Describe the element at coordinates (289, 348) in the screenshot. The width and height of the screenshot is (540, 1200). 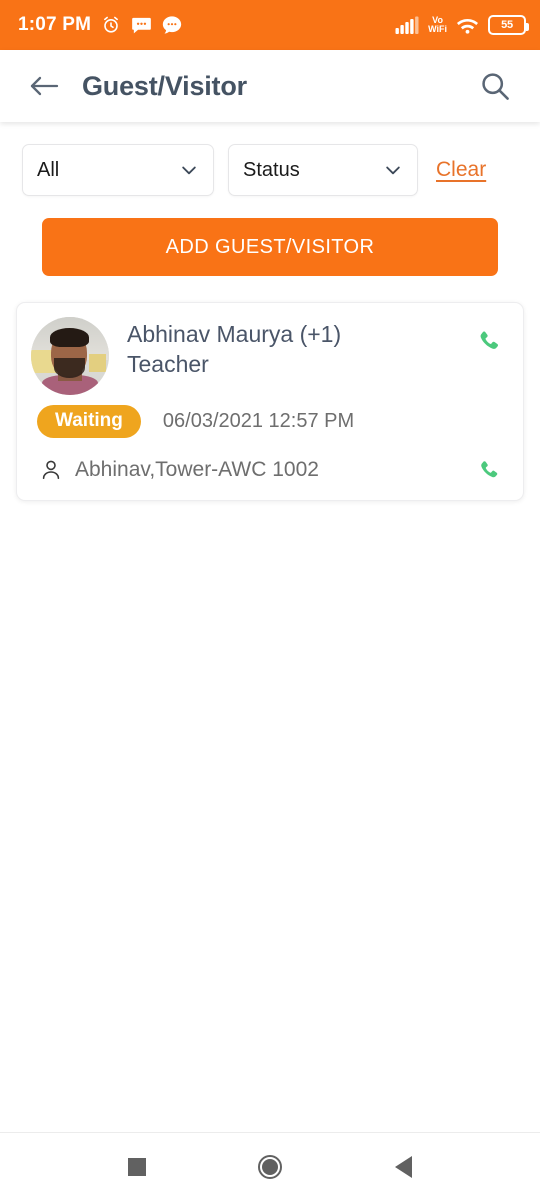
I see `guest-name-block: Abhinav Maurya (+1) Teacher` at that location.